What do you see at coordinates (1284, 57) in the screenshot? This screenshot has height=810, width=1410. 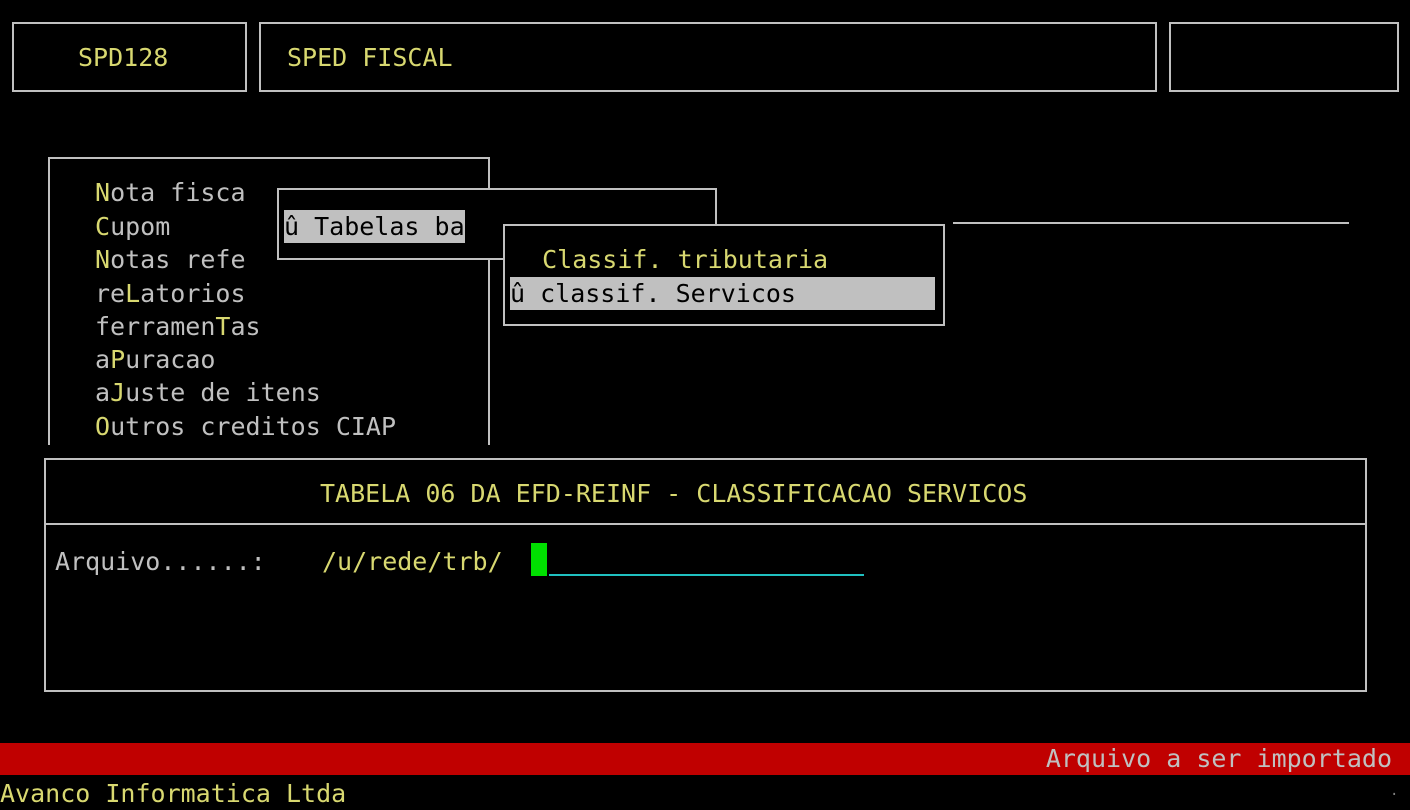 I see `header-right-box` at bounding box center [1284, 57].